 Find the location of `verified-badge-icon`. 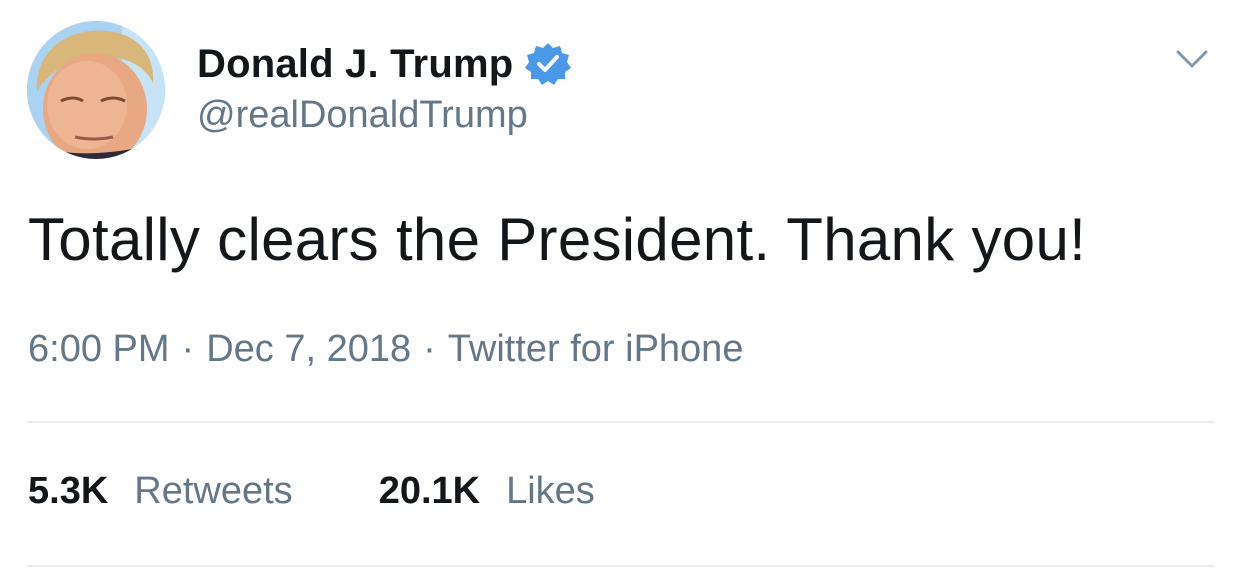

verified-badge-icon is located at coordinates (548, 64).